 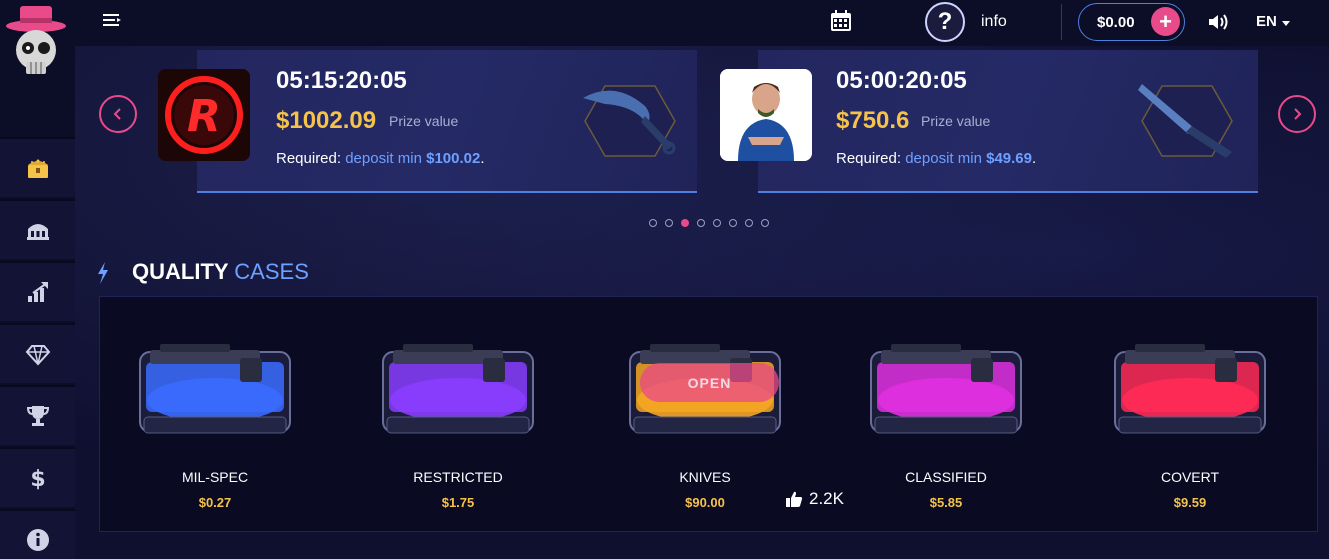 What do you see at coordinates (1190, 502) in the screenshot?
I see `case-price: $9.59` at bounding box center [1190, 502].